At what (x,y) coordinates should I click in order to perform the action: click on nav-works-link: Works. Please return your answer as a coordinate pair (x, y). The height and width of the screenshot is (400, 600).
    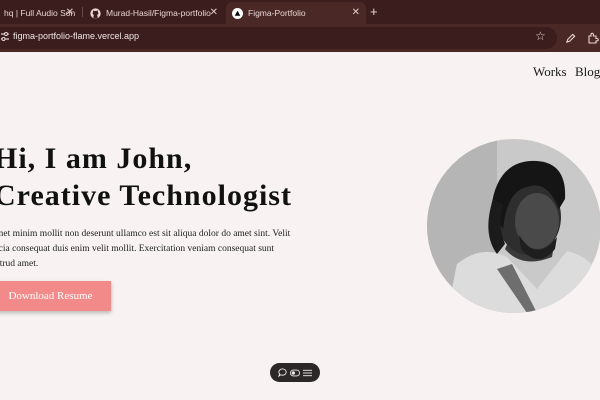
    Looking at the image, I should click on (550, 72).